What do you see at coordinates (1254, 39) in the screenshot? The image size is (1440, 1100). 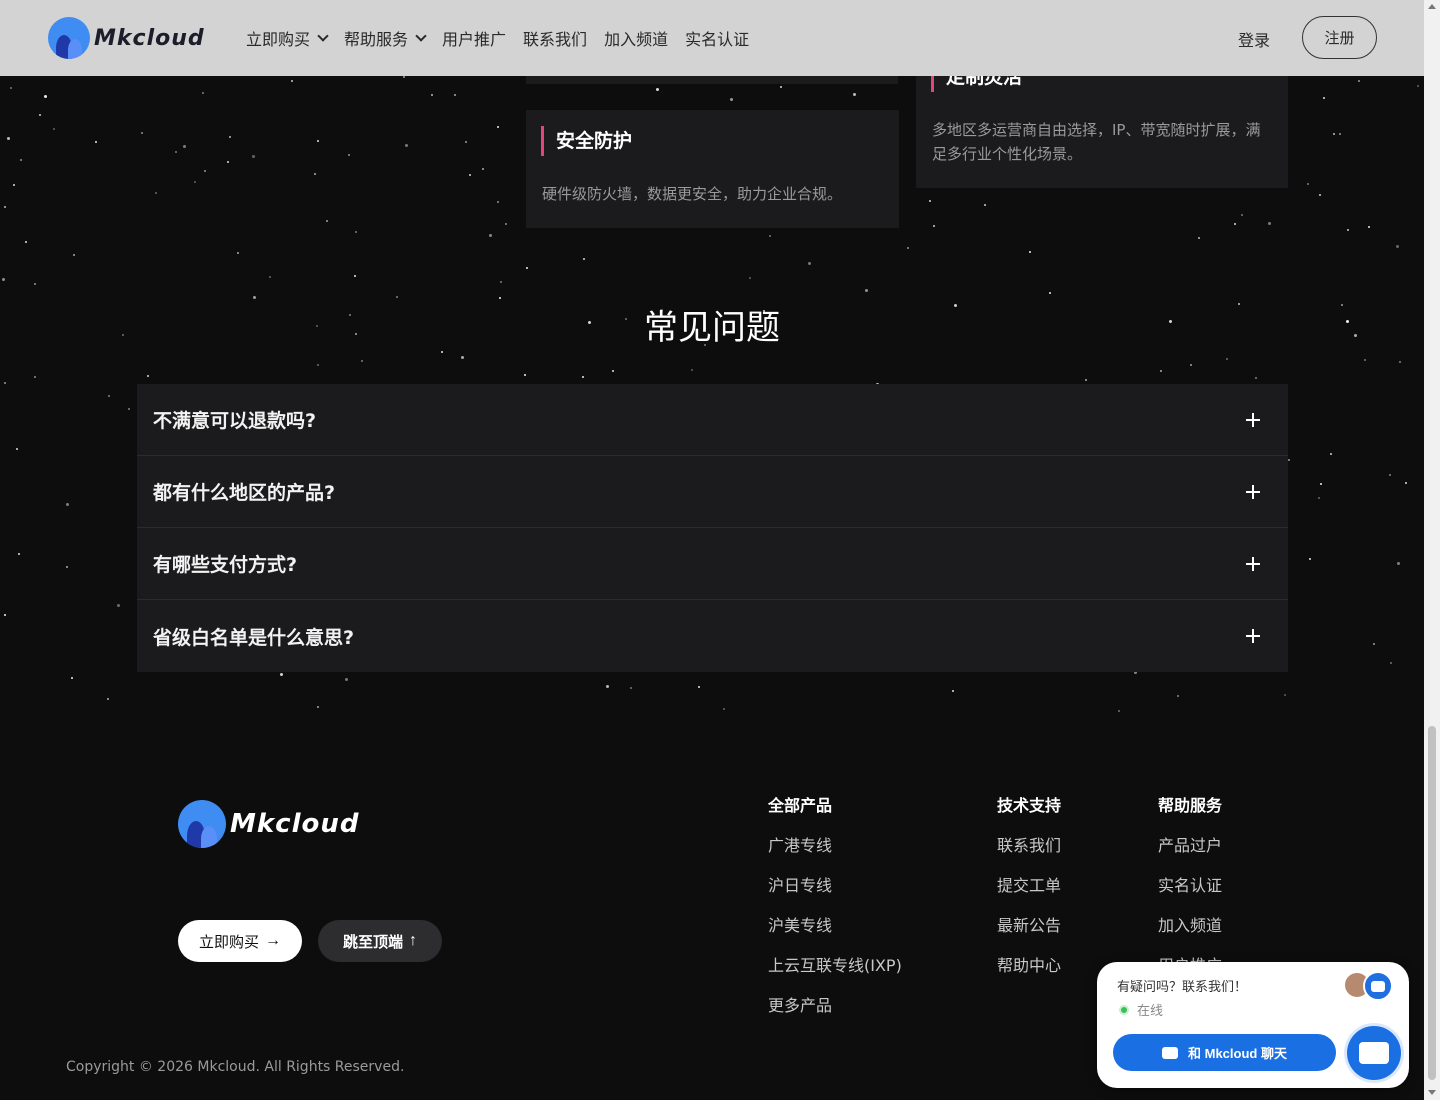 I see `login-link: 登录` at bounding box center [1254, 39].